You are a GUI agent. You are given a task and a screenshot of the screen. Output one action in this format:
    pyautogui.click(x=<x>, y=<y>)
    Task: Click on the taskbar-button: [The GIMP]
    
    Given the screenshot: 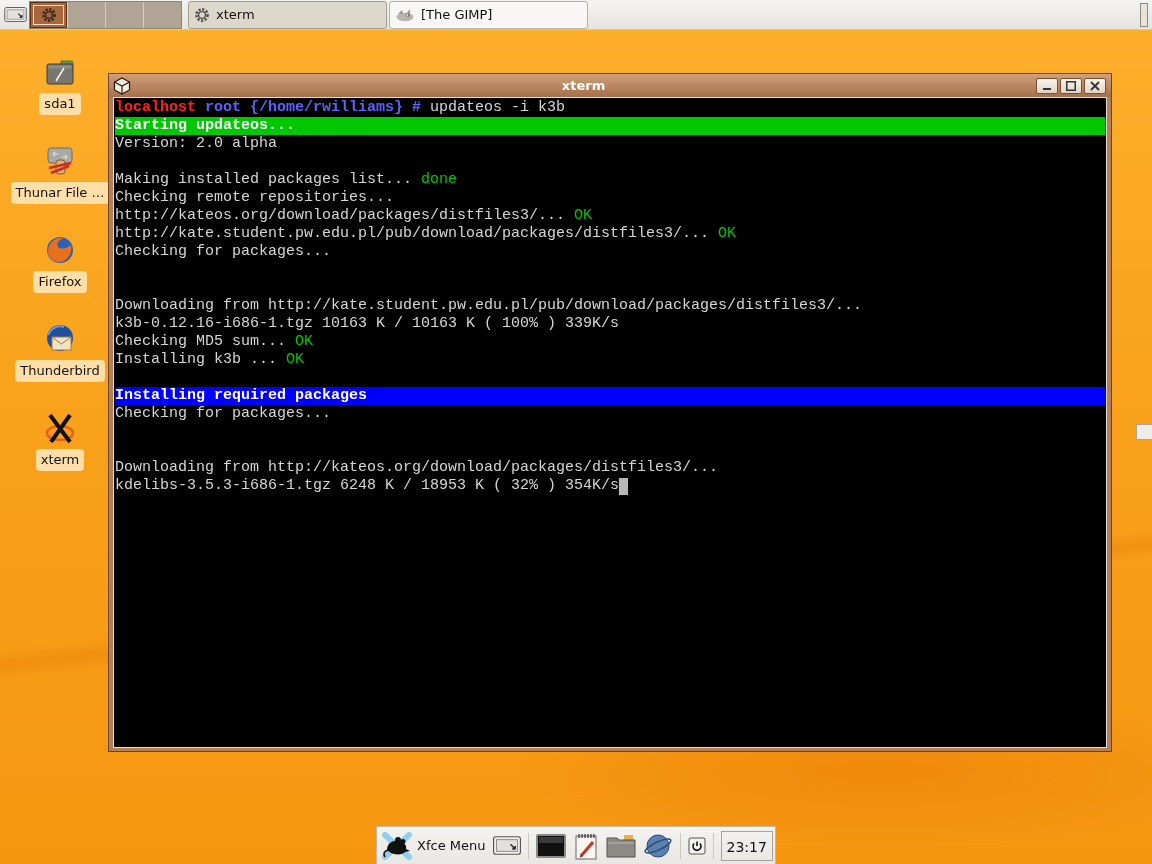 What is the action you would take?
    pyautogui.click(x=488, y=14)
    